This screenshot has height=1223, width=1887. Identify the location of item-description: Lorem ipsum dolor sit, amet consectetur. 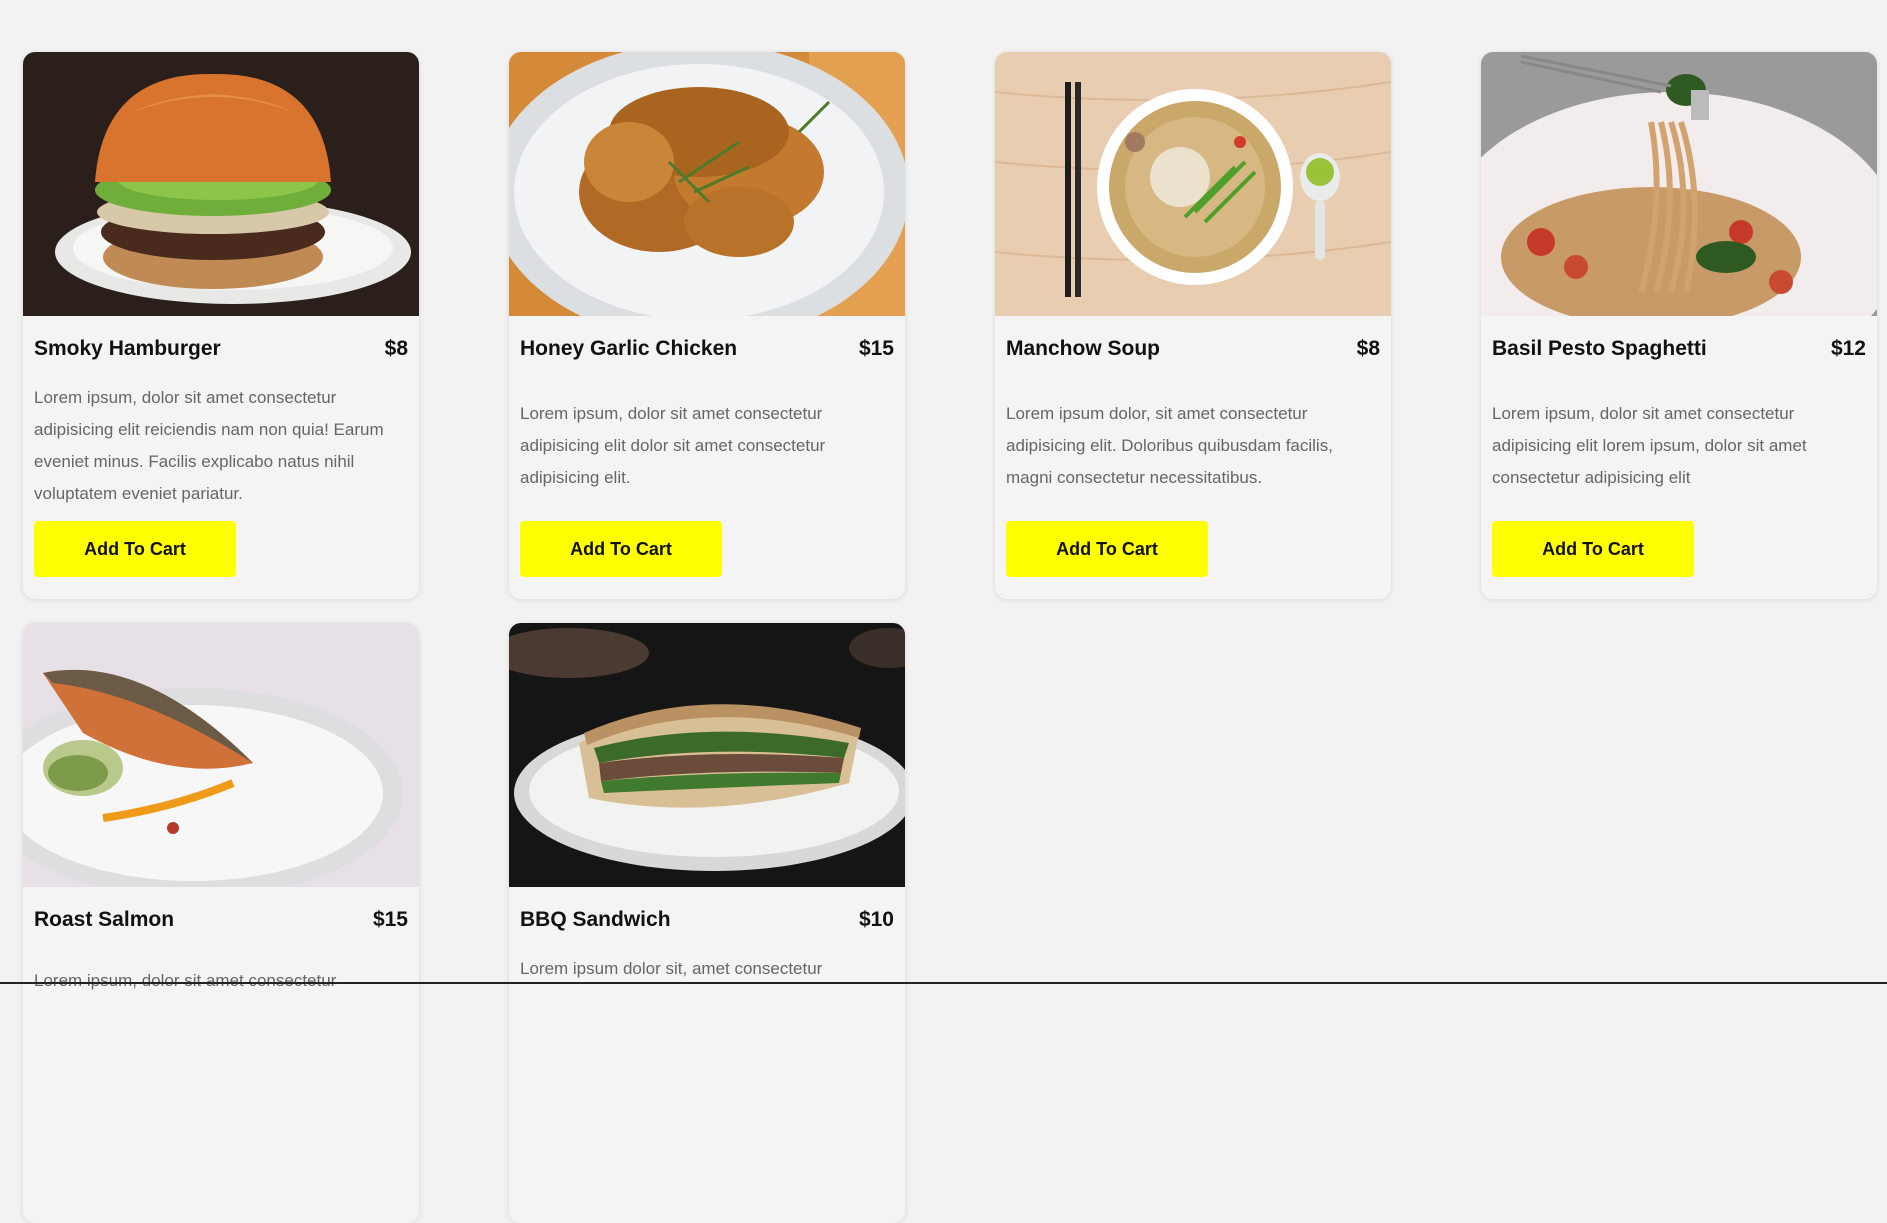
(671, 968).